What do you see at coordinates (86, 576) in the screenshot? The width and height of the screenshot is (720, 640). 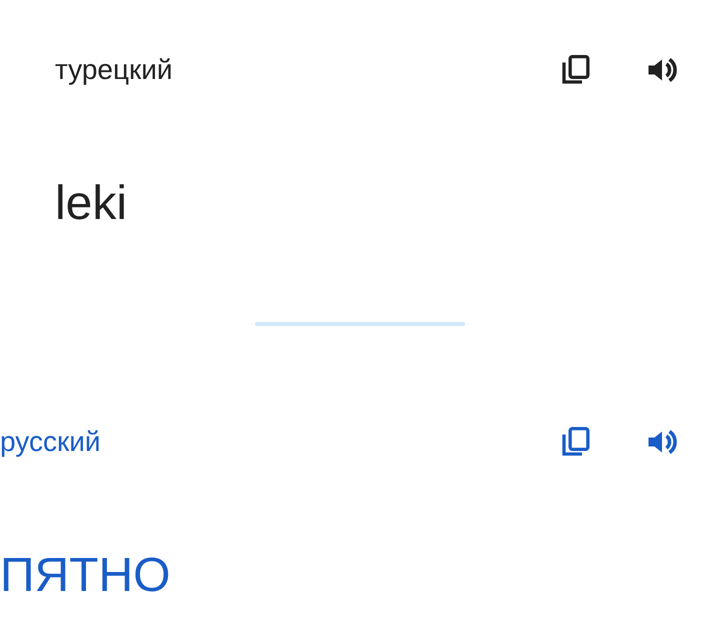 I see `translated-text: ПЯТНО` at bounding box center [86, 576].